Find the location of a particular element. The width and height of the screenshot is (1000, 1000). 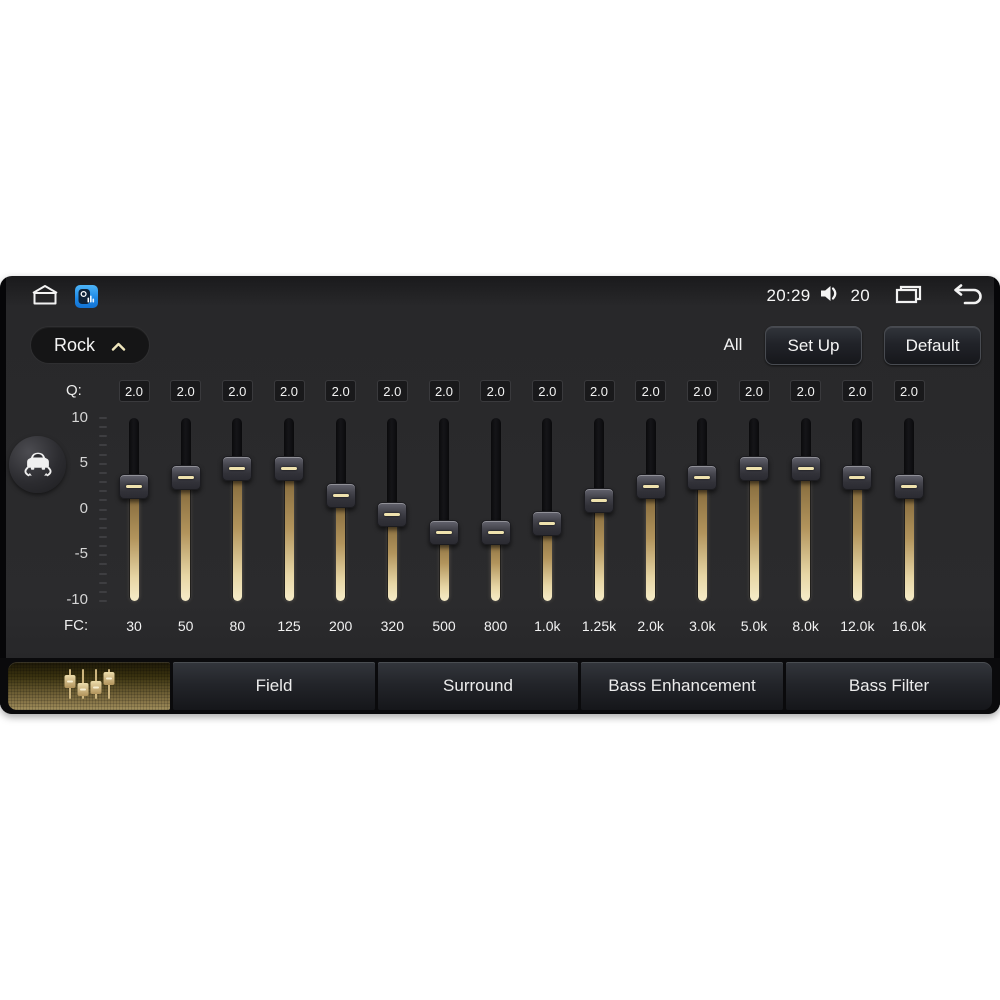

band-slider-5.0k is located at coordinates (754, 466).